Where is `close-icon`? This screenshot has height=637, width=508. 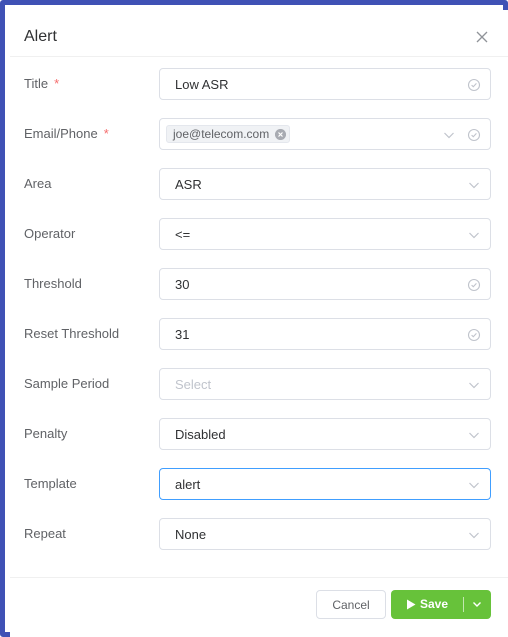 close-icon is located at coordinates (482, 37).